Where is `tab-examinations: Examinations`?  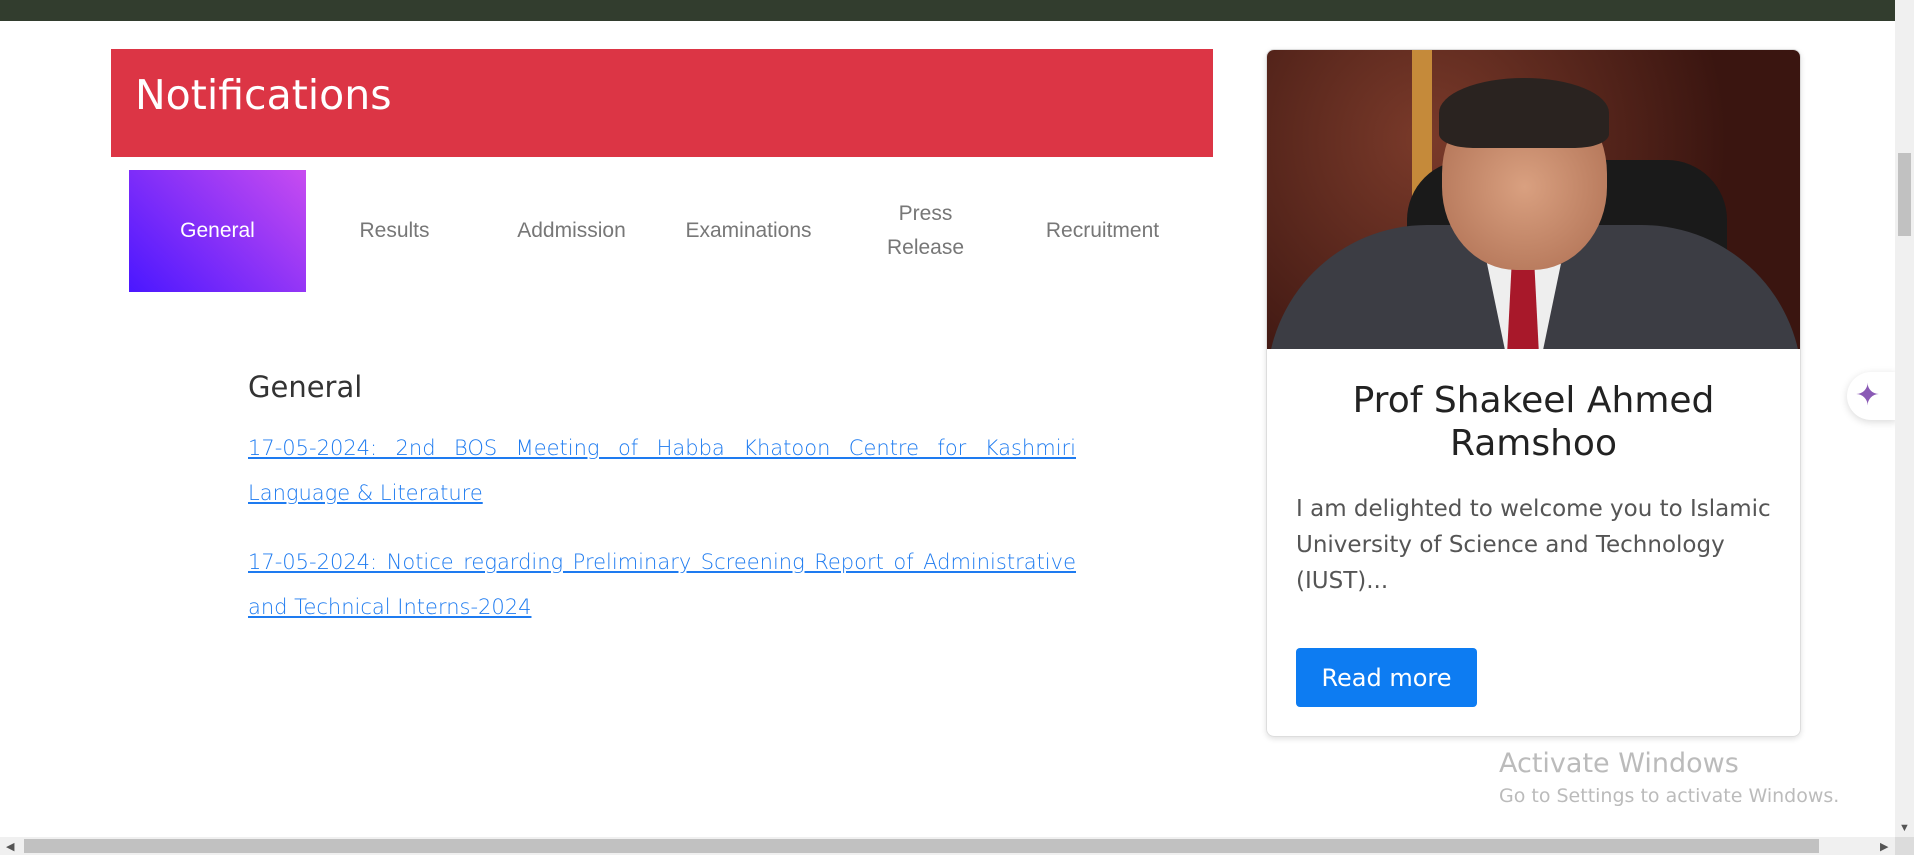
tab-examinations: Examinations is located at coordinates (748, 231).